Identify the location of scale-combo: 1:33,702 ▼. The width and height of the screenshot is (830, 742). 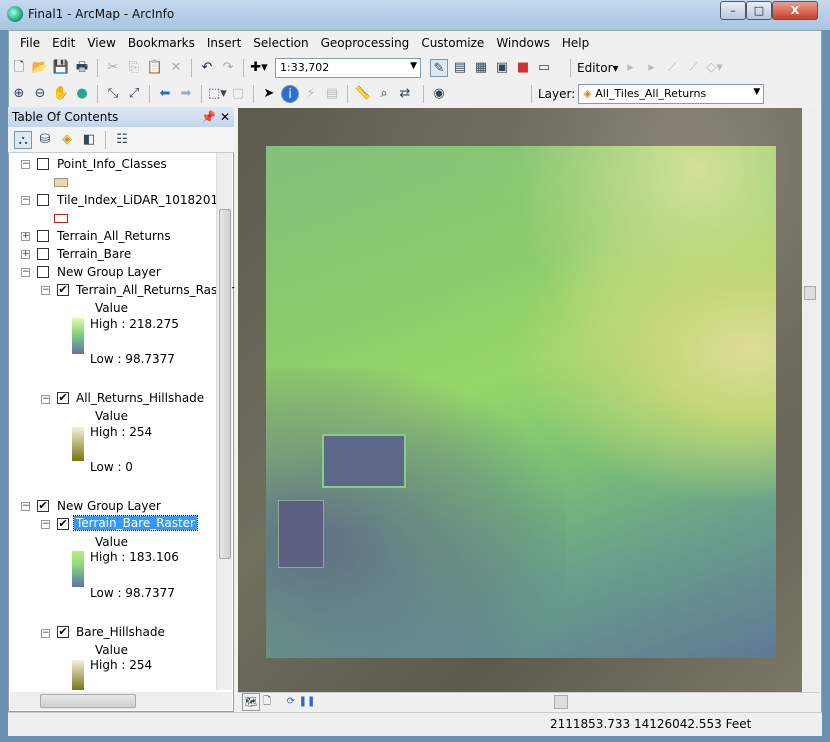
(348, 68).